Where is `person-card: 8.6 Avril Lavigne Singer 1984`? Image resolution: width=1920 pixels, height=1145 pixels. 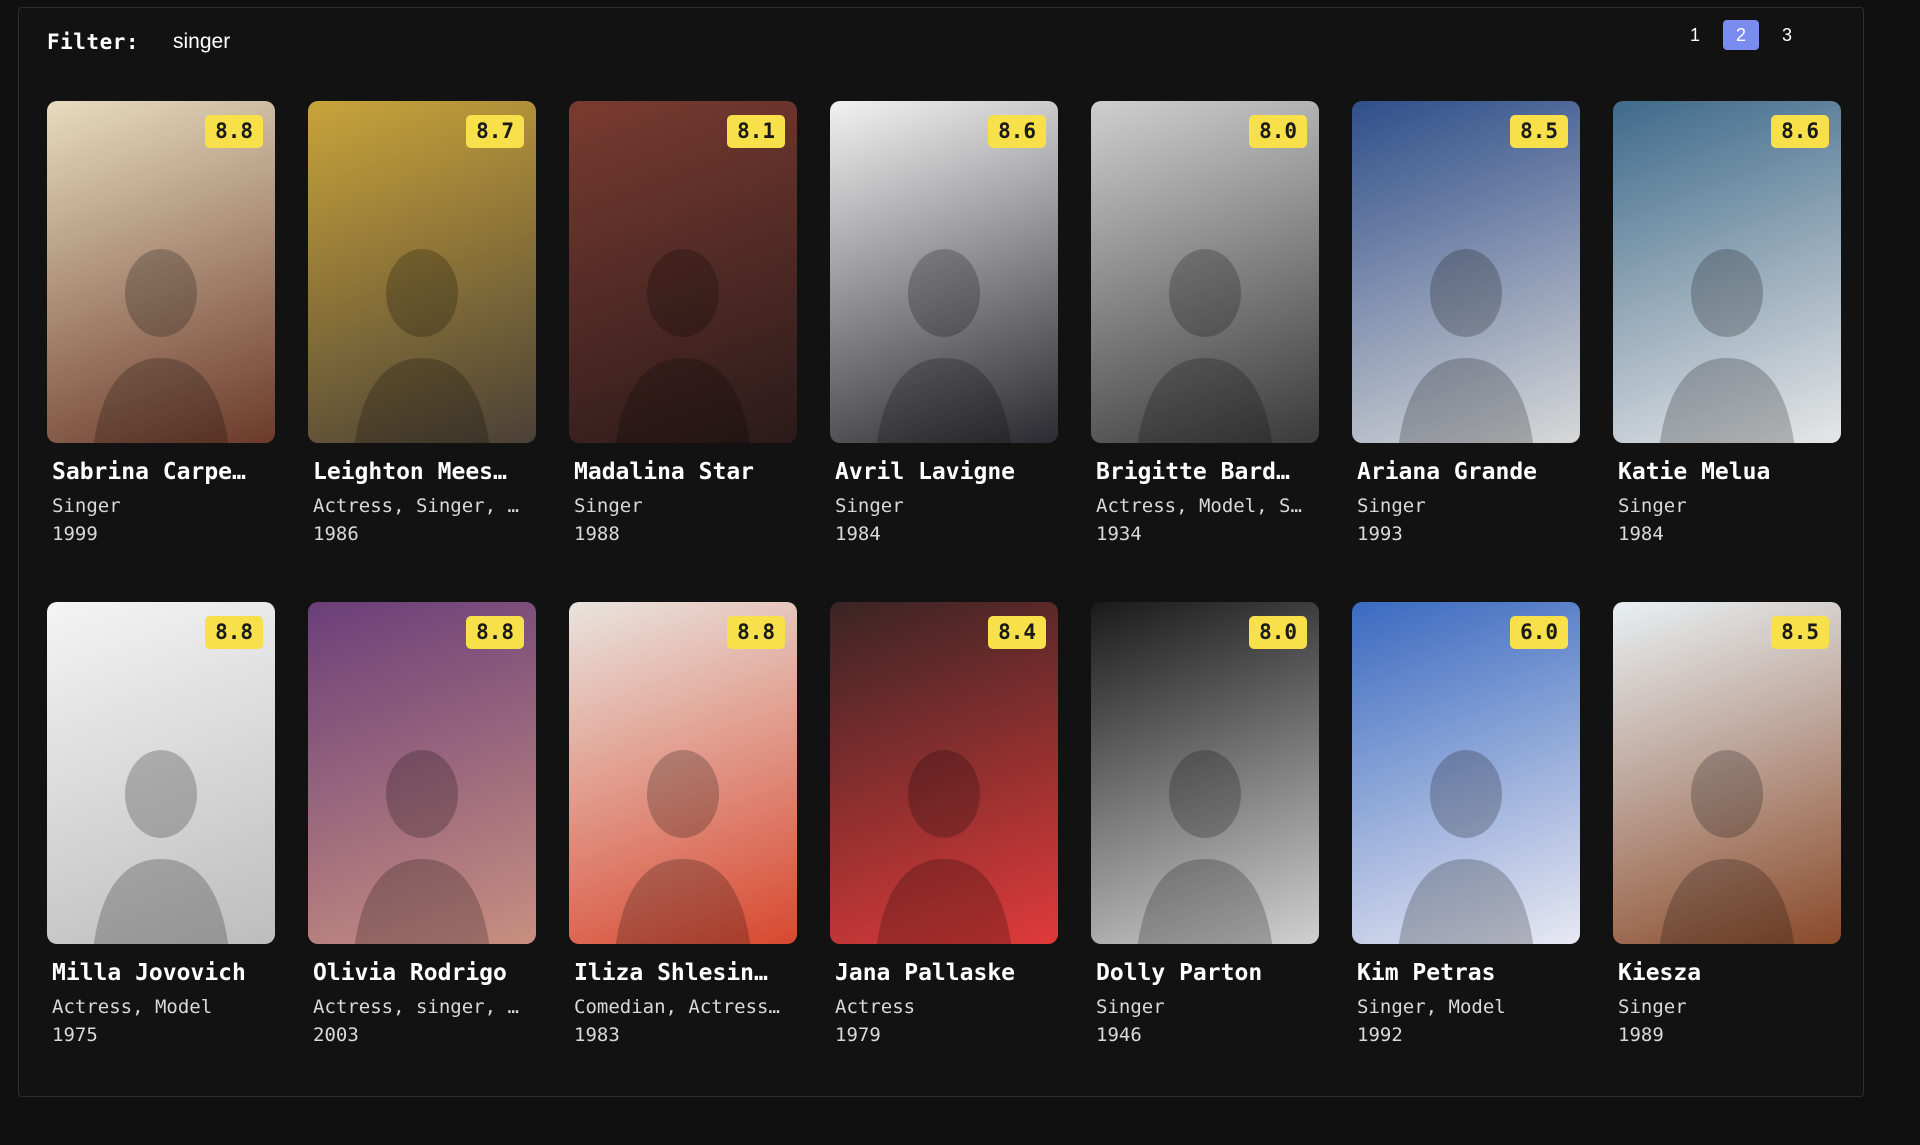 person-card: 8.6 Avril Lavigne Singer 1984 is located at coordinates (944, 330).